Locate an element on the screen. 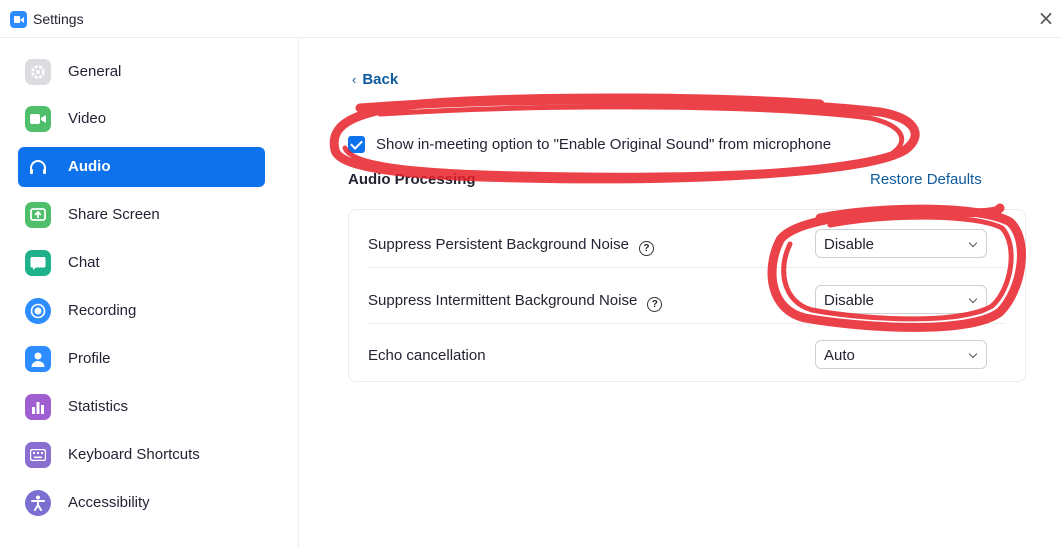  back-link: ‹ Back is located at coordinates (375, 79).